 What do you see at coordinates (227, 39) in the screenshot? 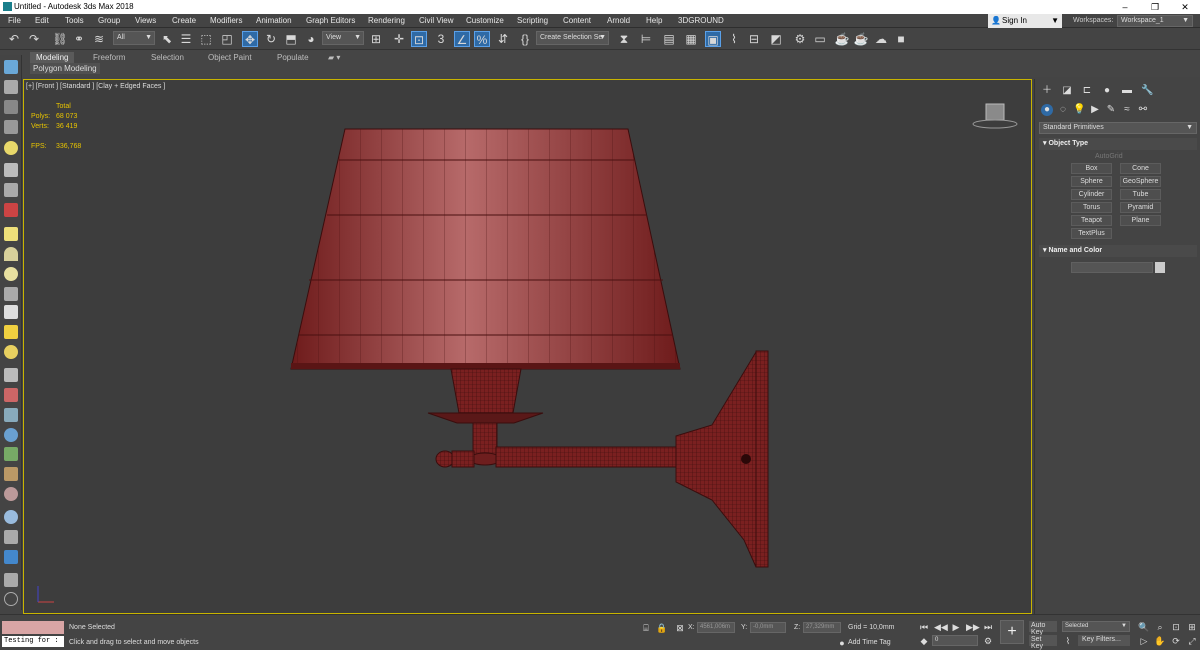
I see `window-crossing-icon: ◰` at bounding box center [227, 39].